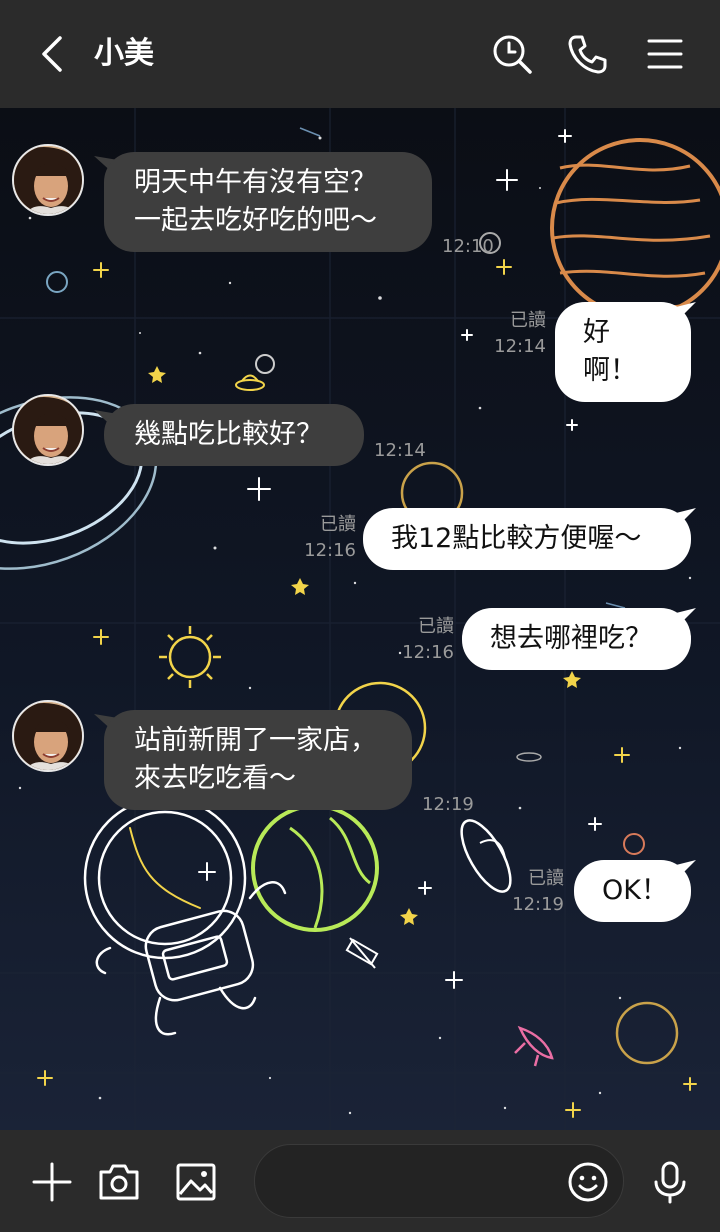  Describe the element at coordinates (647, 1033) in the screenshot. I see `striped-planet` at that location.